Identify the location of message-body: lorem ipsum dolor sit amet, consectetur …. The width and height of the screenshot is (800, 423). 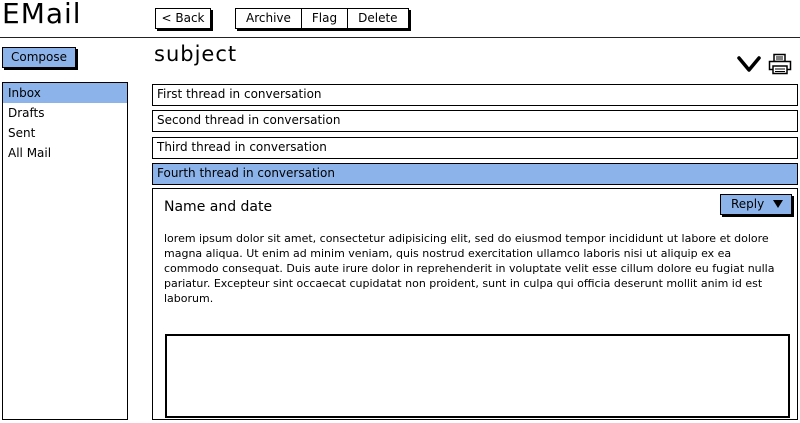
(469, 268).